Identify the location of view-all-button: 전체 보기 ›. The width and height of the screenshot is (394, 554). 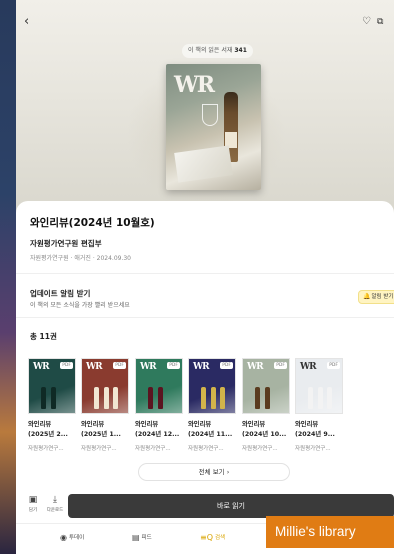
(214, 472).